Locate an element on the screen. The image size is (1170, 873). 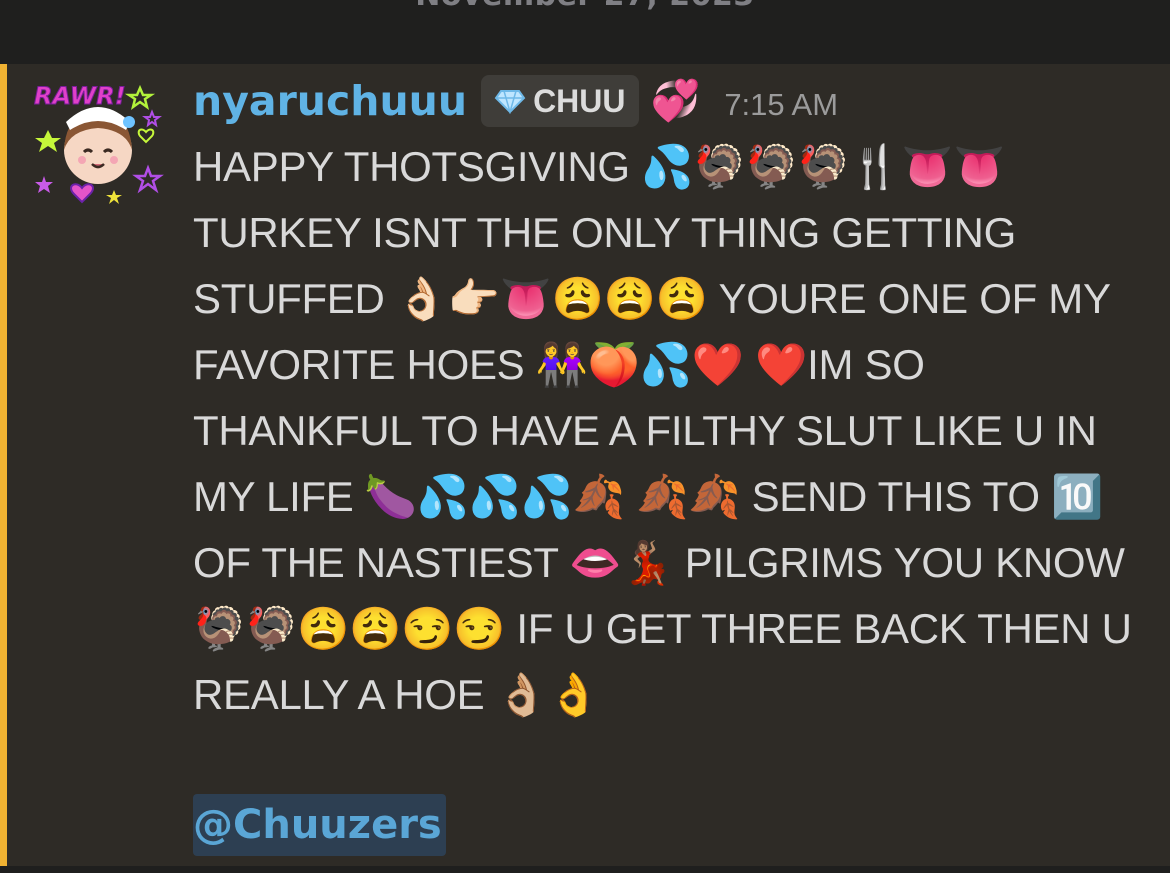
mention-highlight-bar is located at coordinates (3, 465).